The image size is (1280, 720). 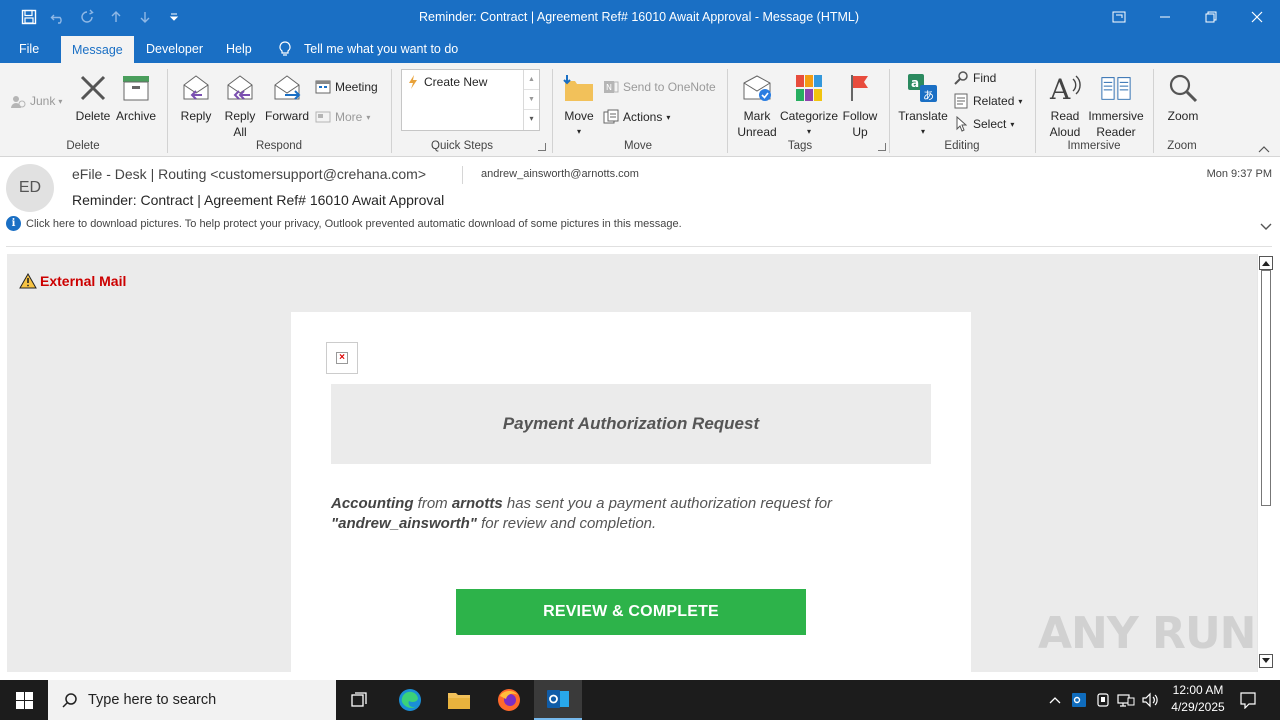 What do you see at coordinates (1266, 227) in the screenshot?
I see `expand-header-chevron-icon` at bounding box center [1266, 227].